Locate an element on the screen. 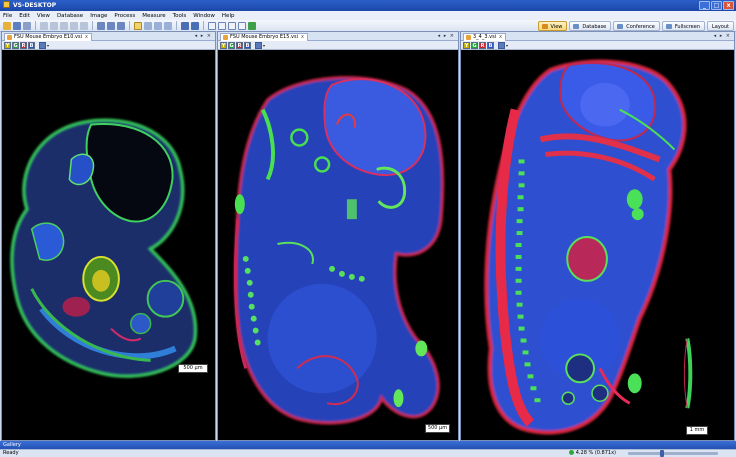  single-layout-icon is located at coordinates (212, 25).